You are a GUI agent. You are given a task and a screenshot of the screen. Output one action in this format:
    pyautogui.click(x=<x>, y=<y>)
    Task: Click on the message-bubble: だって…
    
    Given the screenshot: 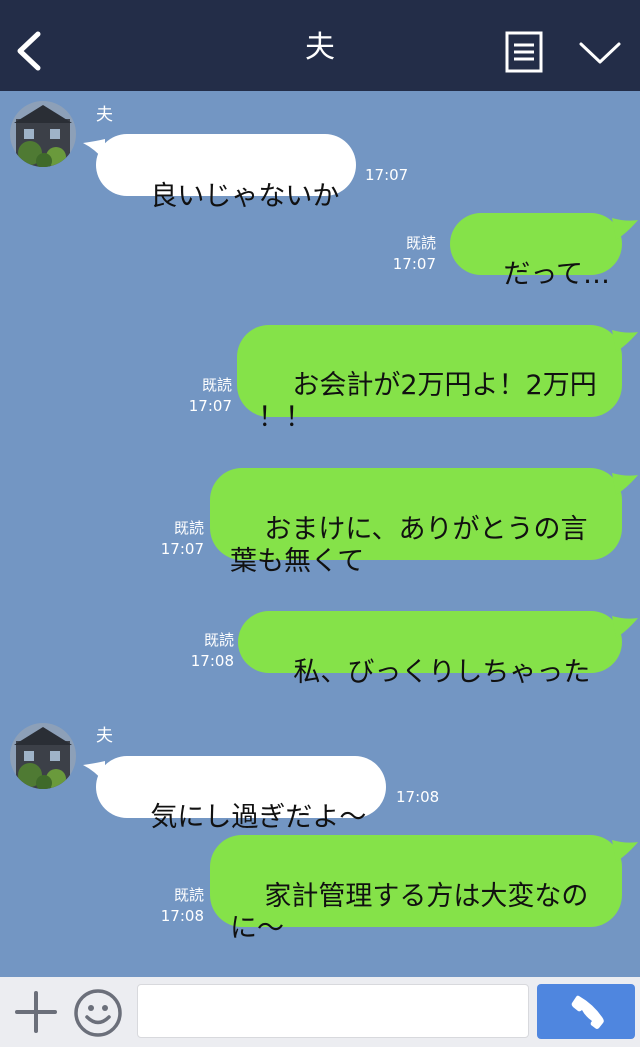 What is the action you would take?
    pyautogui.click(x=536, y=251)
    